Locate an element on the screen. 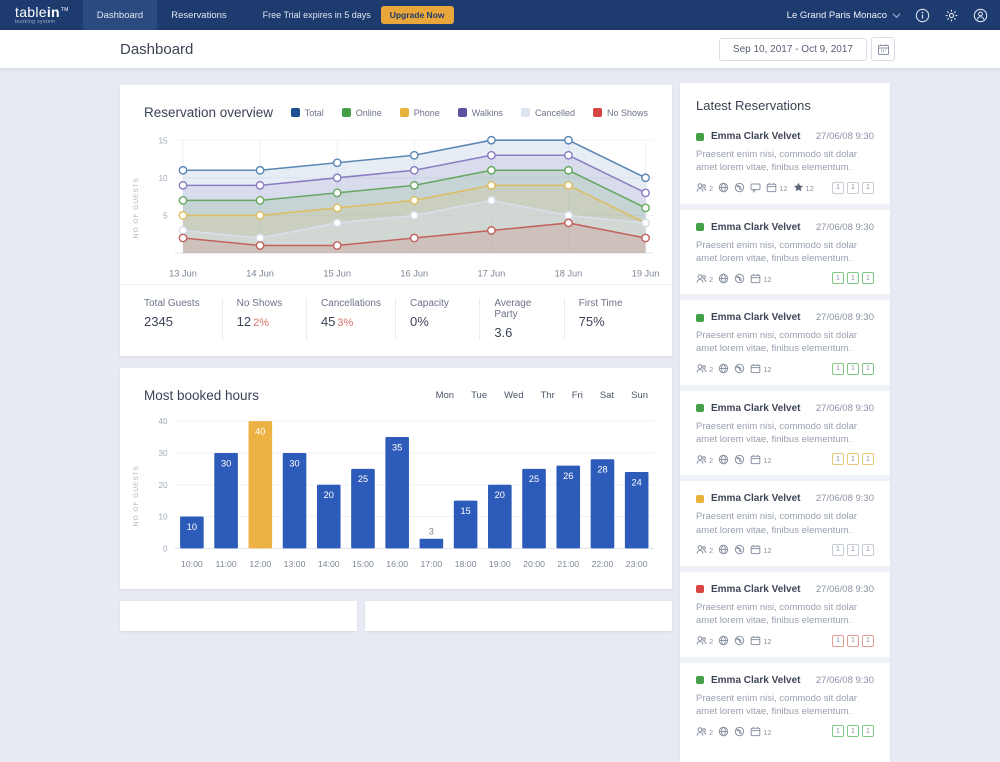 This screenshot has height=762, width=1000. legend-item: Cancelled is located at coordinates (547, 112).